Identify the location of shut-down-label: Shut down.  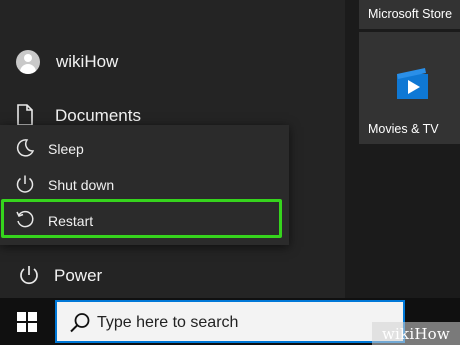
(81, 185).